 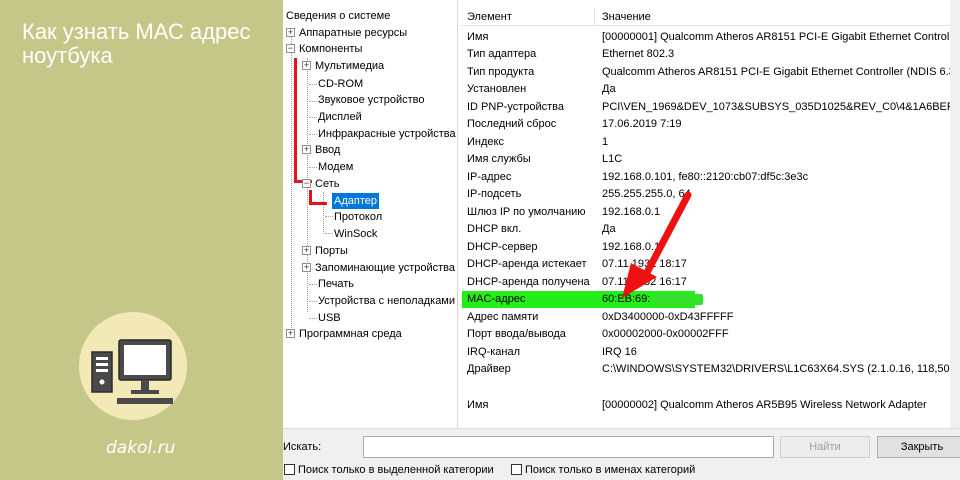 I want to click on tree-item-ports: + Порты, so click(x=325, y=251).